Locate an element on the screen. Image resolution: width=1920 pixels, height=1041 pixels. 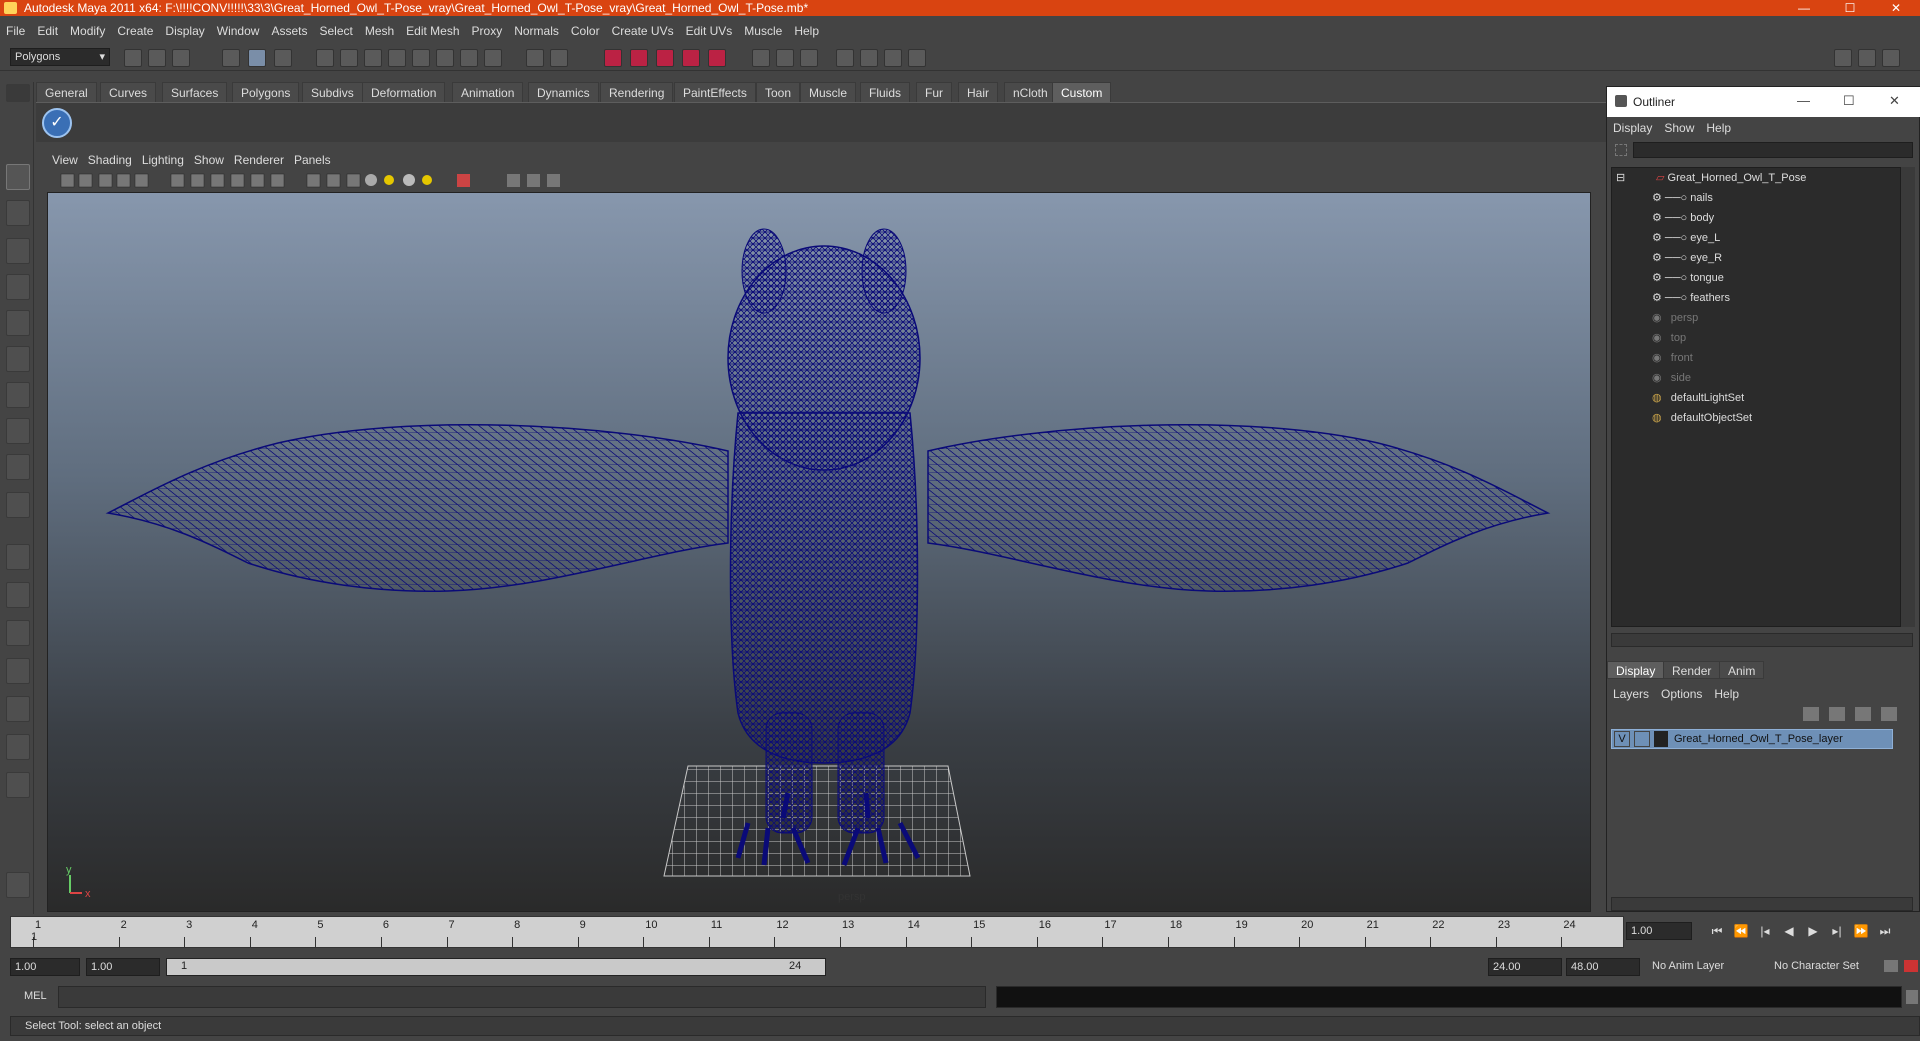
tab-subdivs: Subdivs is located at coordinates (332, 92).